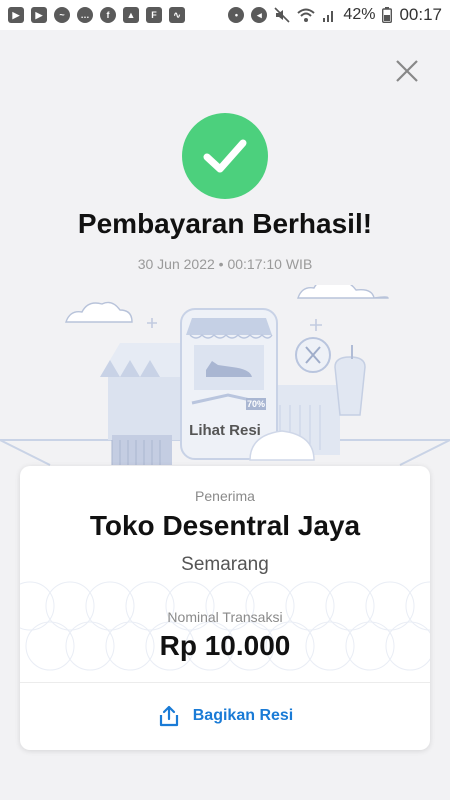  Describe the element at coordinates (387, 15) in the screenshot. I see `battery-icon` at that location.